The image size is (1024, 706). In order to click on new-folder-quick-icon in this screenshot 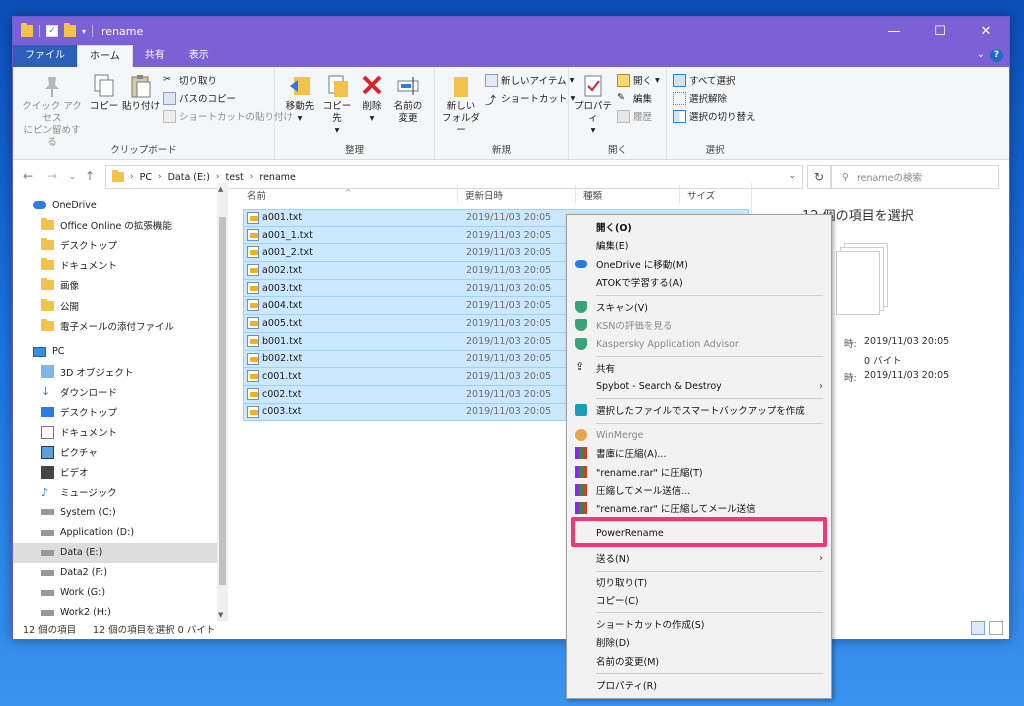, I will do `click(70, 30)`.